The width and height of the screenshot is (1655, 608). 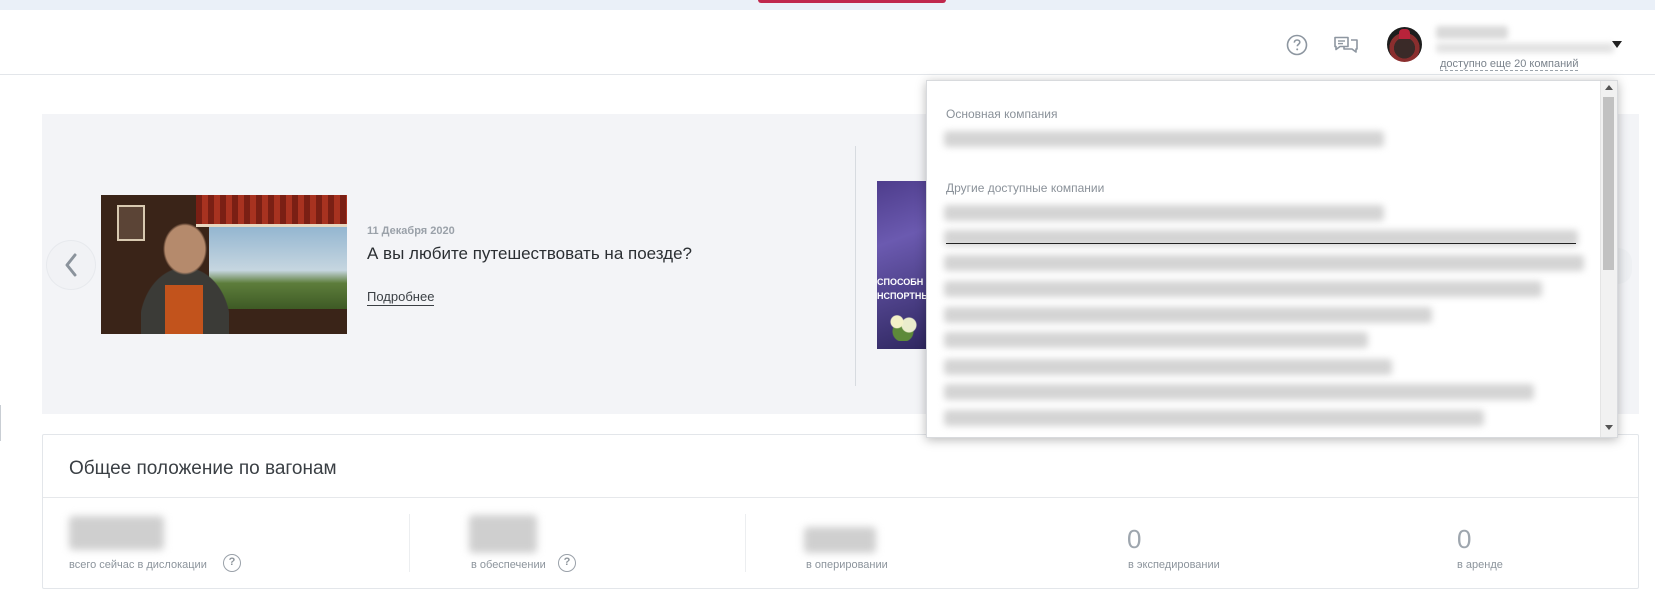 I want to click on user-company-redacted, so click(x=1525, y=48).